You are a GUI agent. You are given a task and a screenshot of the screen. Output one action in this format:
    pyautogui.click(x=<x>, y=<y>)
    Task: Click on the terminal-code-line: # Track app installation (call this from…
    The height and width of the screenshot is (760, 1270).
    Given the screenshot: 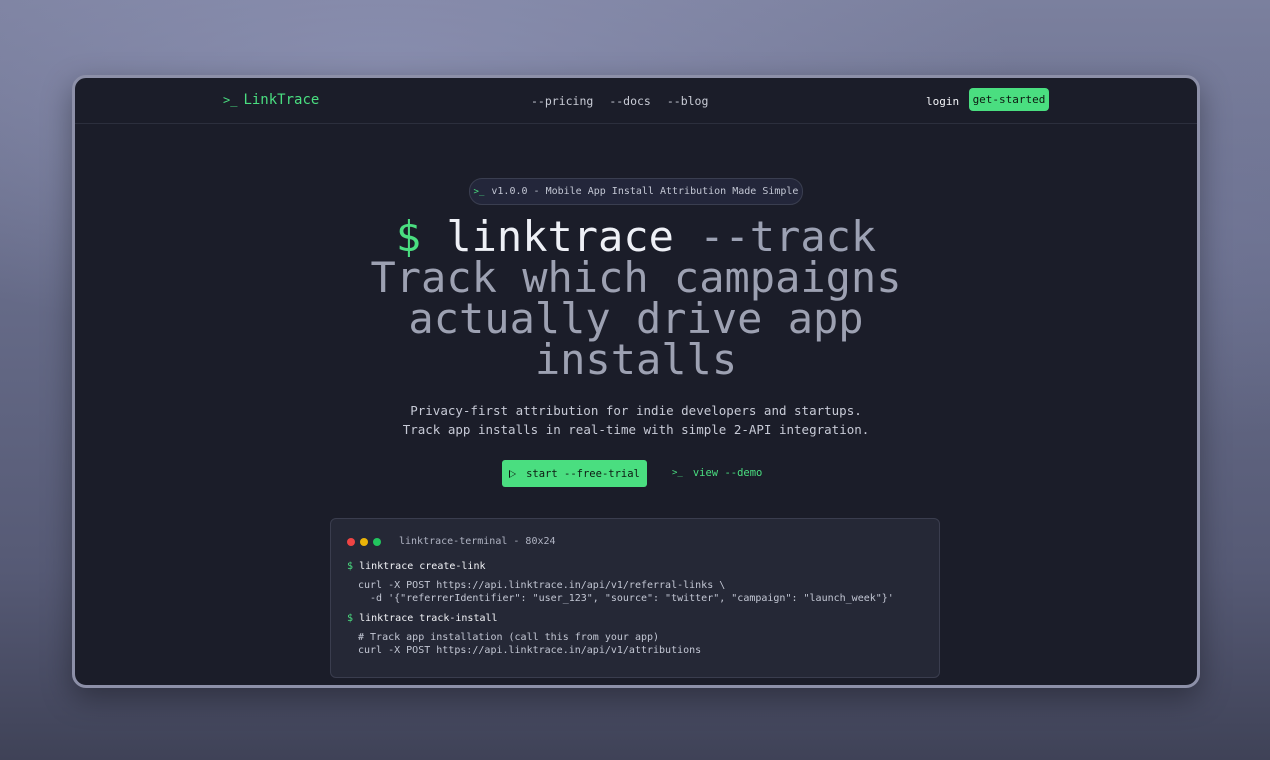 What is the action you would take?
    pyautogui.click(x=509, y=637)
    